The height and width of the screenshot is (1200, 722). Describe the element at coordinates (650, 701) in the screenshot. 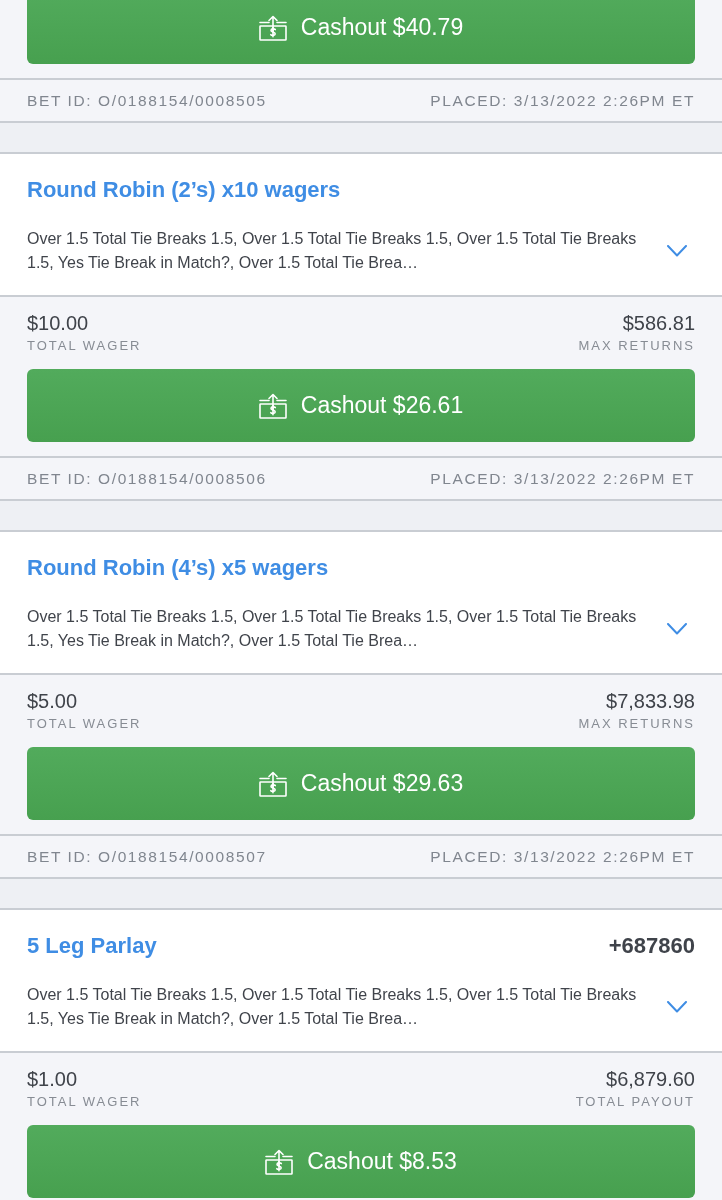

I see `returns-amount: $7,833.98` at that location.